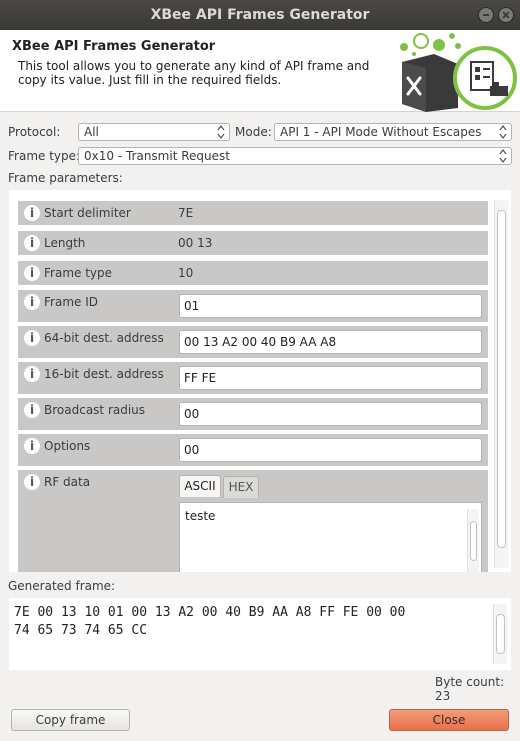 The width and height of the screenshot is (520, 741). Describe the element at coordinates (114, 46) in the screenshot. I see `header-title: XBee API Frames Generator` at that location.